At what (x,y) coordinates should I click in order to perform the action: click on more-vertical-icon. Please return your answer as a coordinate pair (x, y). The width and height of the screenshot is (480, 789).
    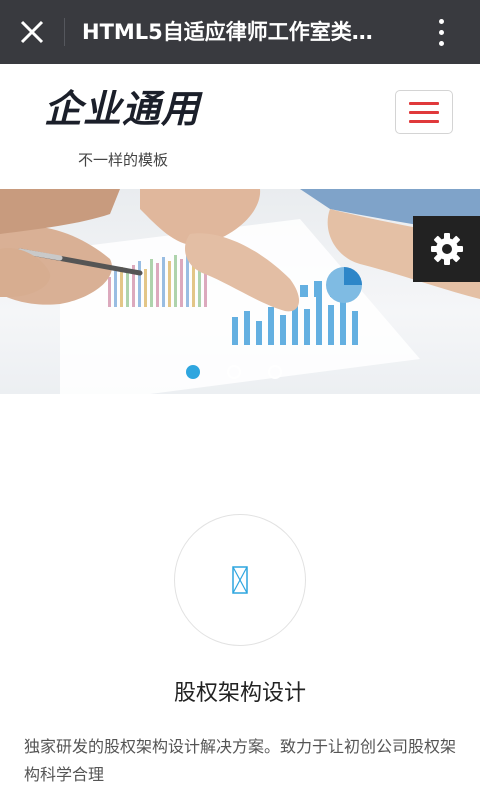
    Looking at the image, I should click on (441, 21).